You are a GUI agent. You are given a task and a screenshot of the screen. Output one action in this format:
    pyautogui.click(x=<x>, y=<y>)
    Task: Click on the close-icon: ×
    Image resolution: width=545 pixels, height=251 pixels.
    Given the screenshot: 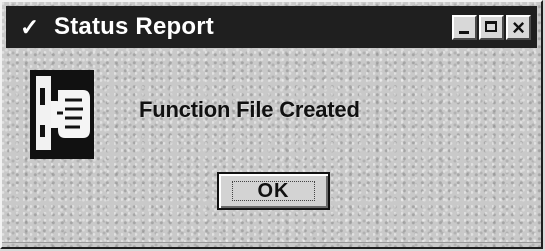 What is the action you would take?
    pyautogui.click(x=518, y=27)
    